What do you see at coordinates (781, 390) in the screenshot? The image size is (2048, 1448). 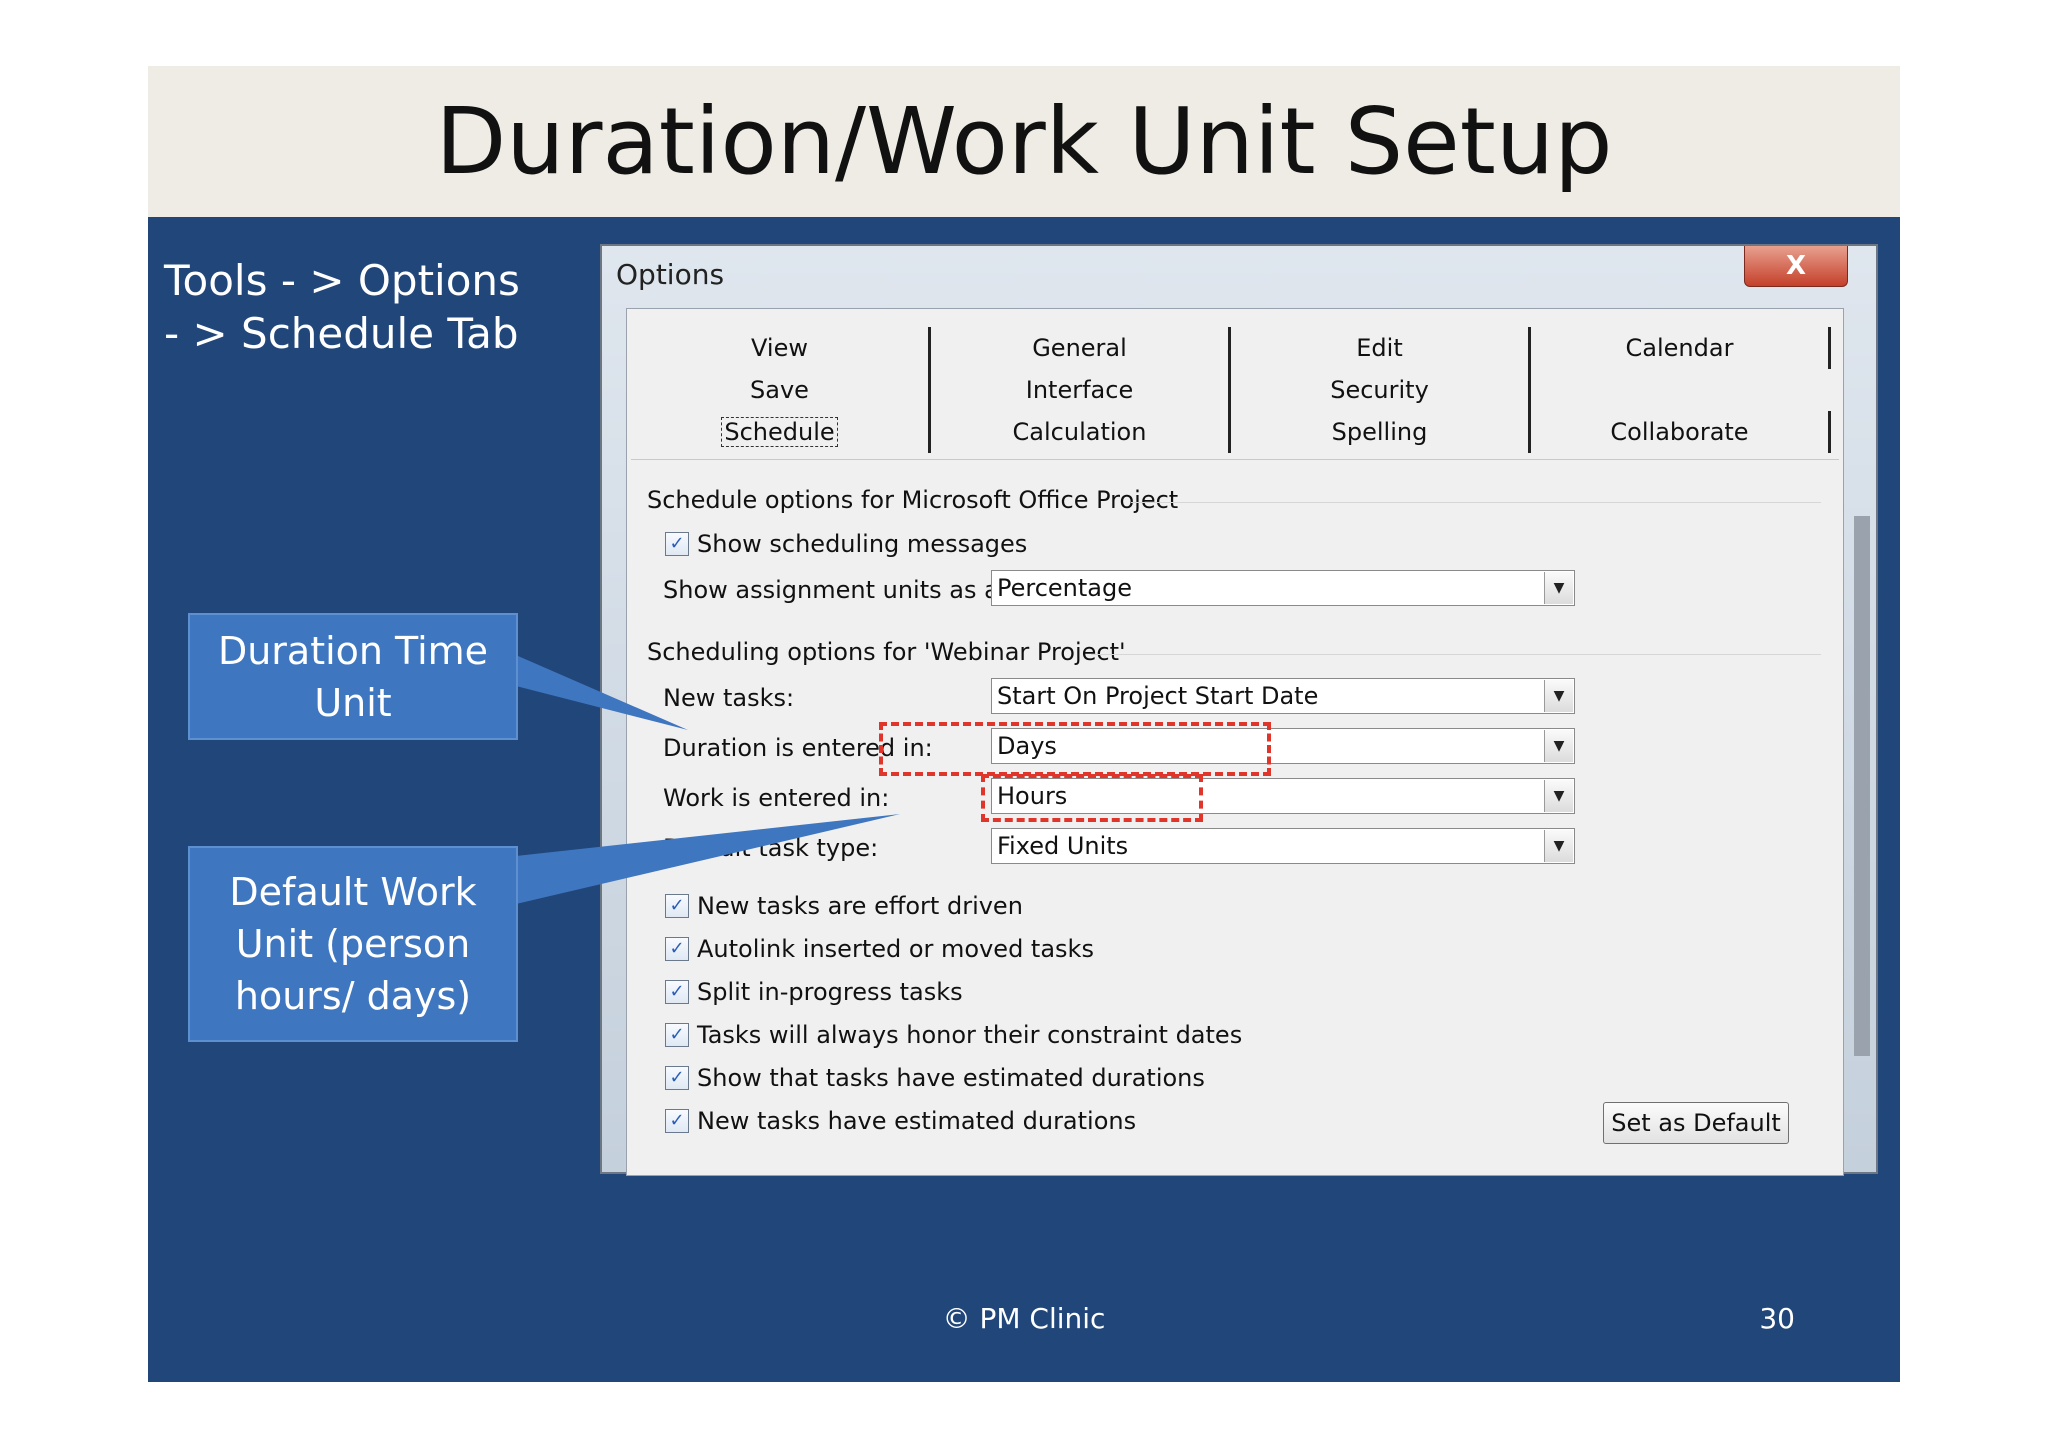 I see `tab-save: Save` at bounding box center [781, 390].